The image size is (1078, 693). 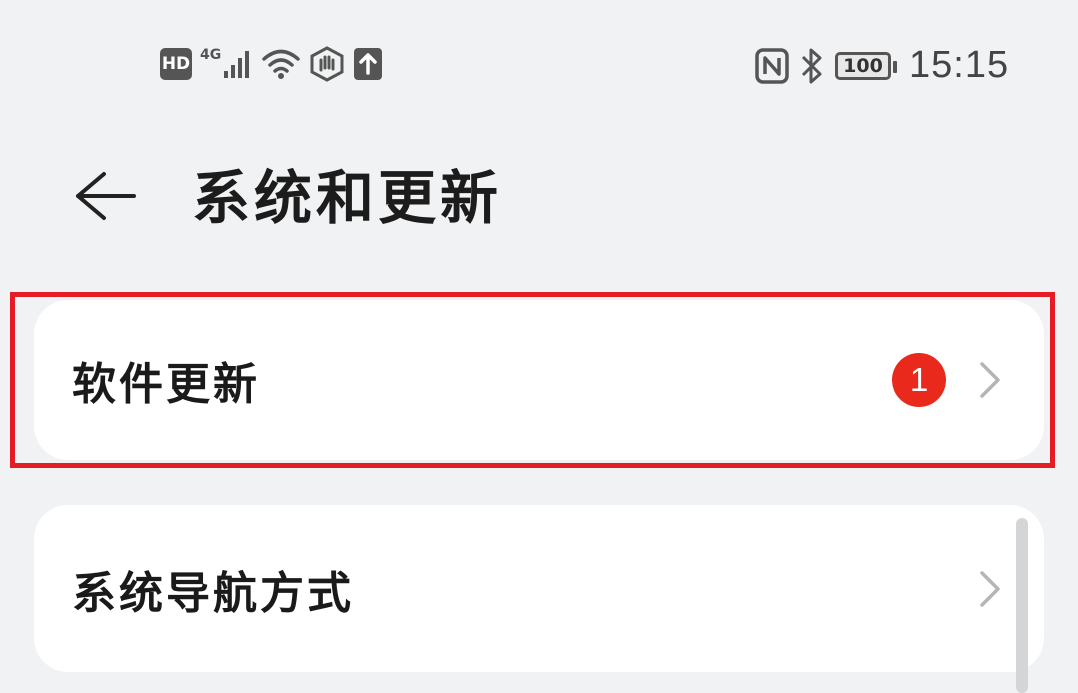 What do you see at coordinates (772, 65) in the screenshot?
I see `nfc-icon` at bounding box center [772, 65].